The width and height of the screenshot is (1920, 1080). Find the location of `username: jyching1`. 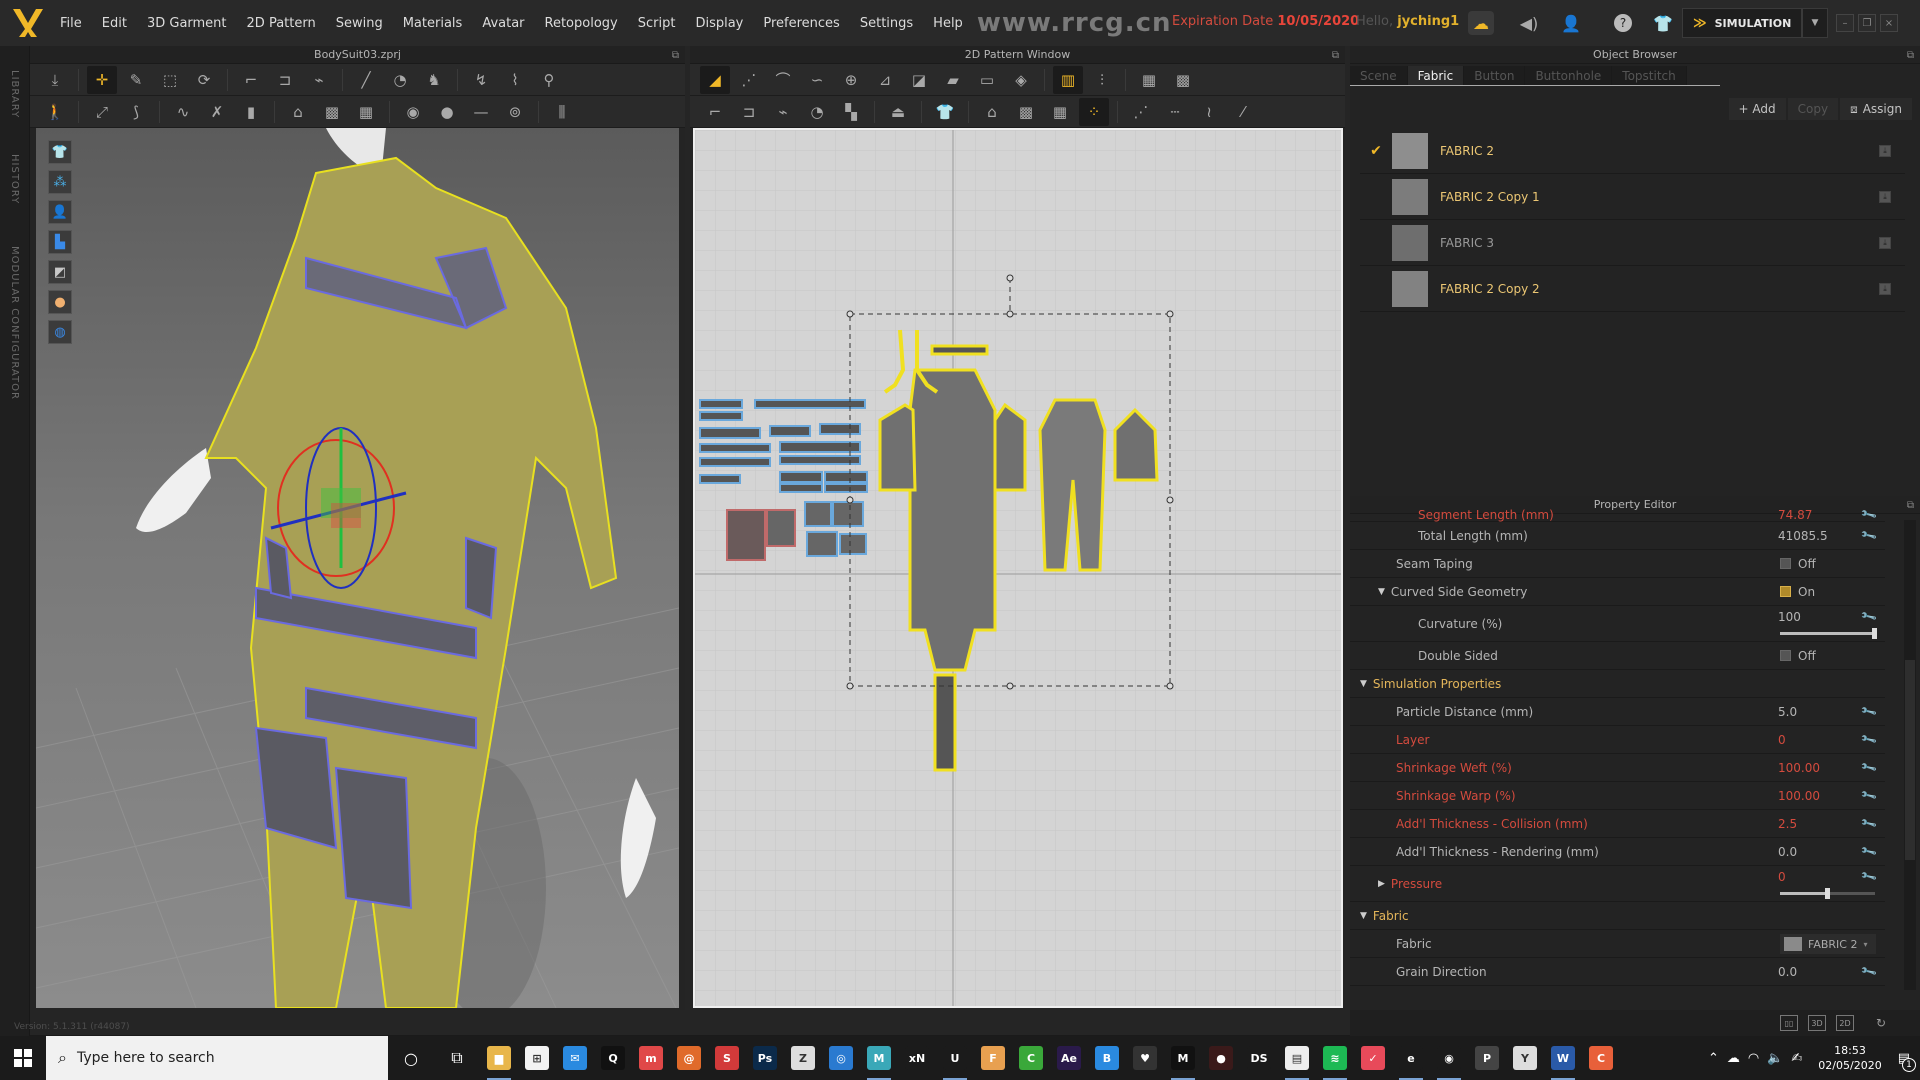

username: jyching1 is located at coordinates (1428, 21).